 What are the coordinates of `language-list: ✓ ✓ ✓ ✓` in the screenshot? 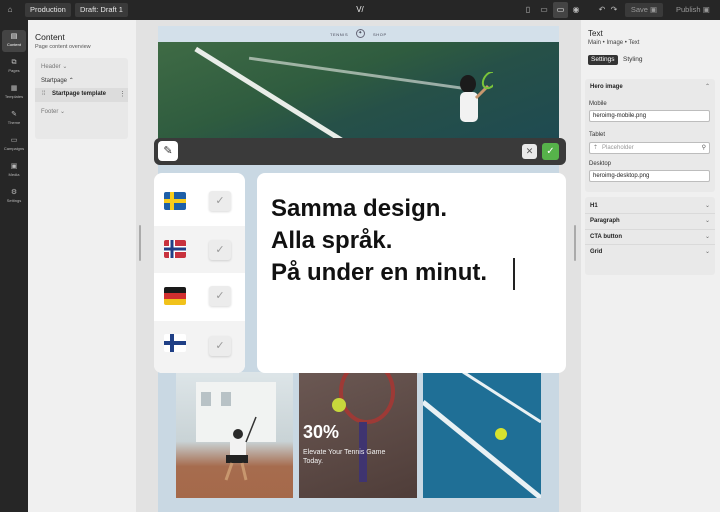 It's located at (199, 273).